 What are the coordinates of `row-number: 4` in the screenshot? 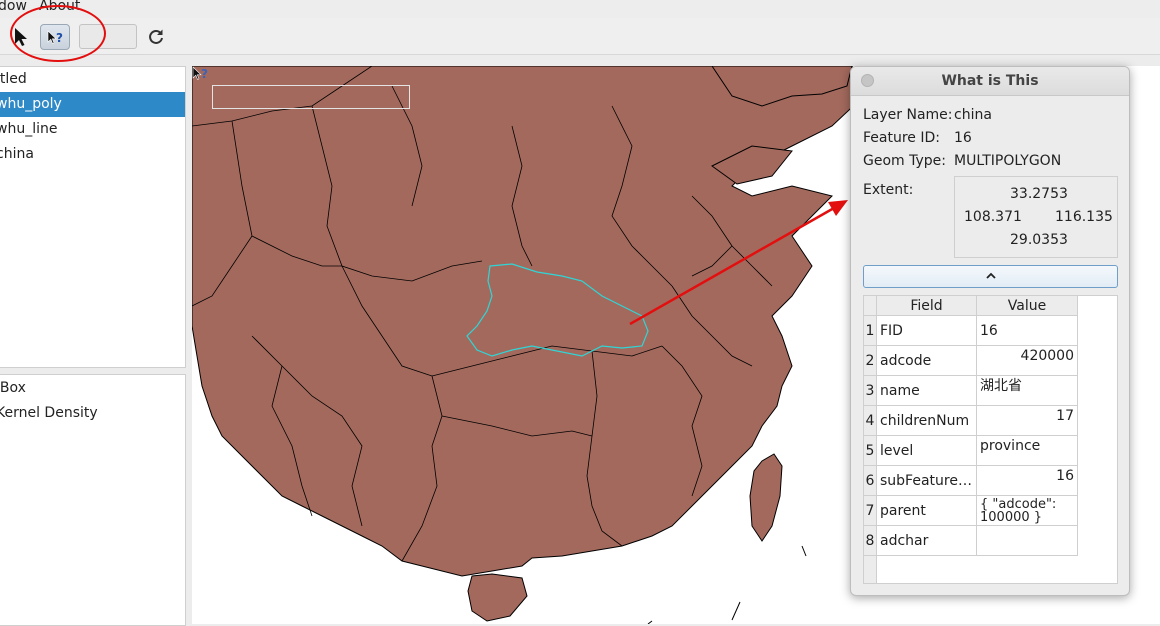 It's located at (870, 421).